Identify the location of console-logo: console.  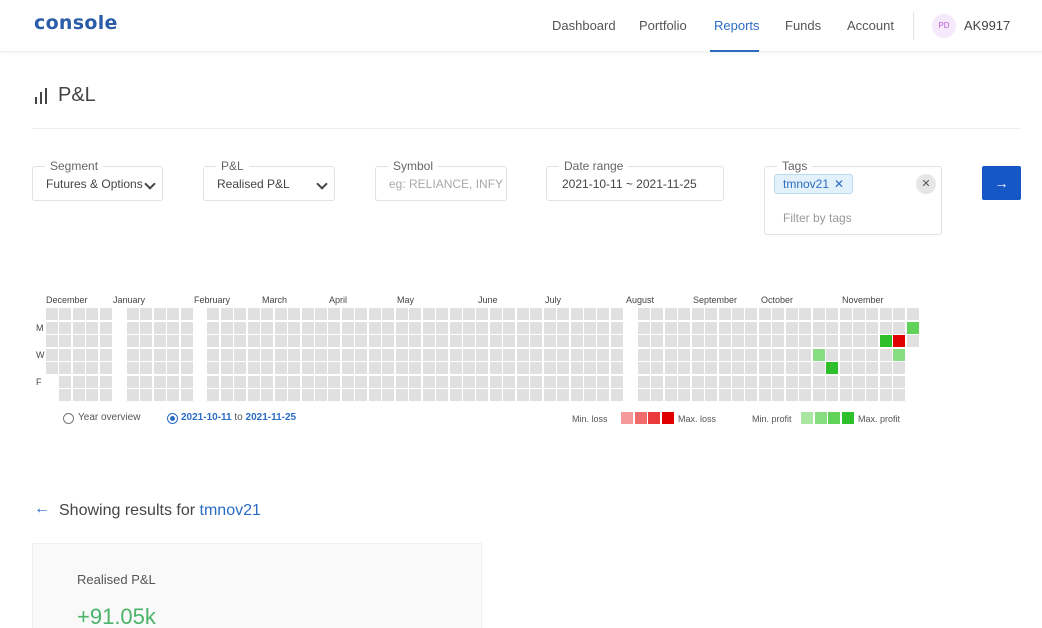
(76, 23).